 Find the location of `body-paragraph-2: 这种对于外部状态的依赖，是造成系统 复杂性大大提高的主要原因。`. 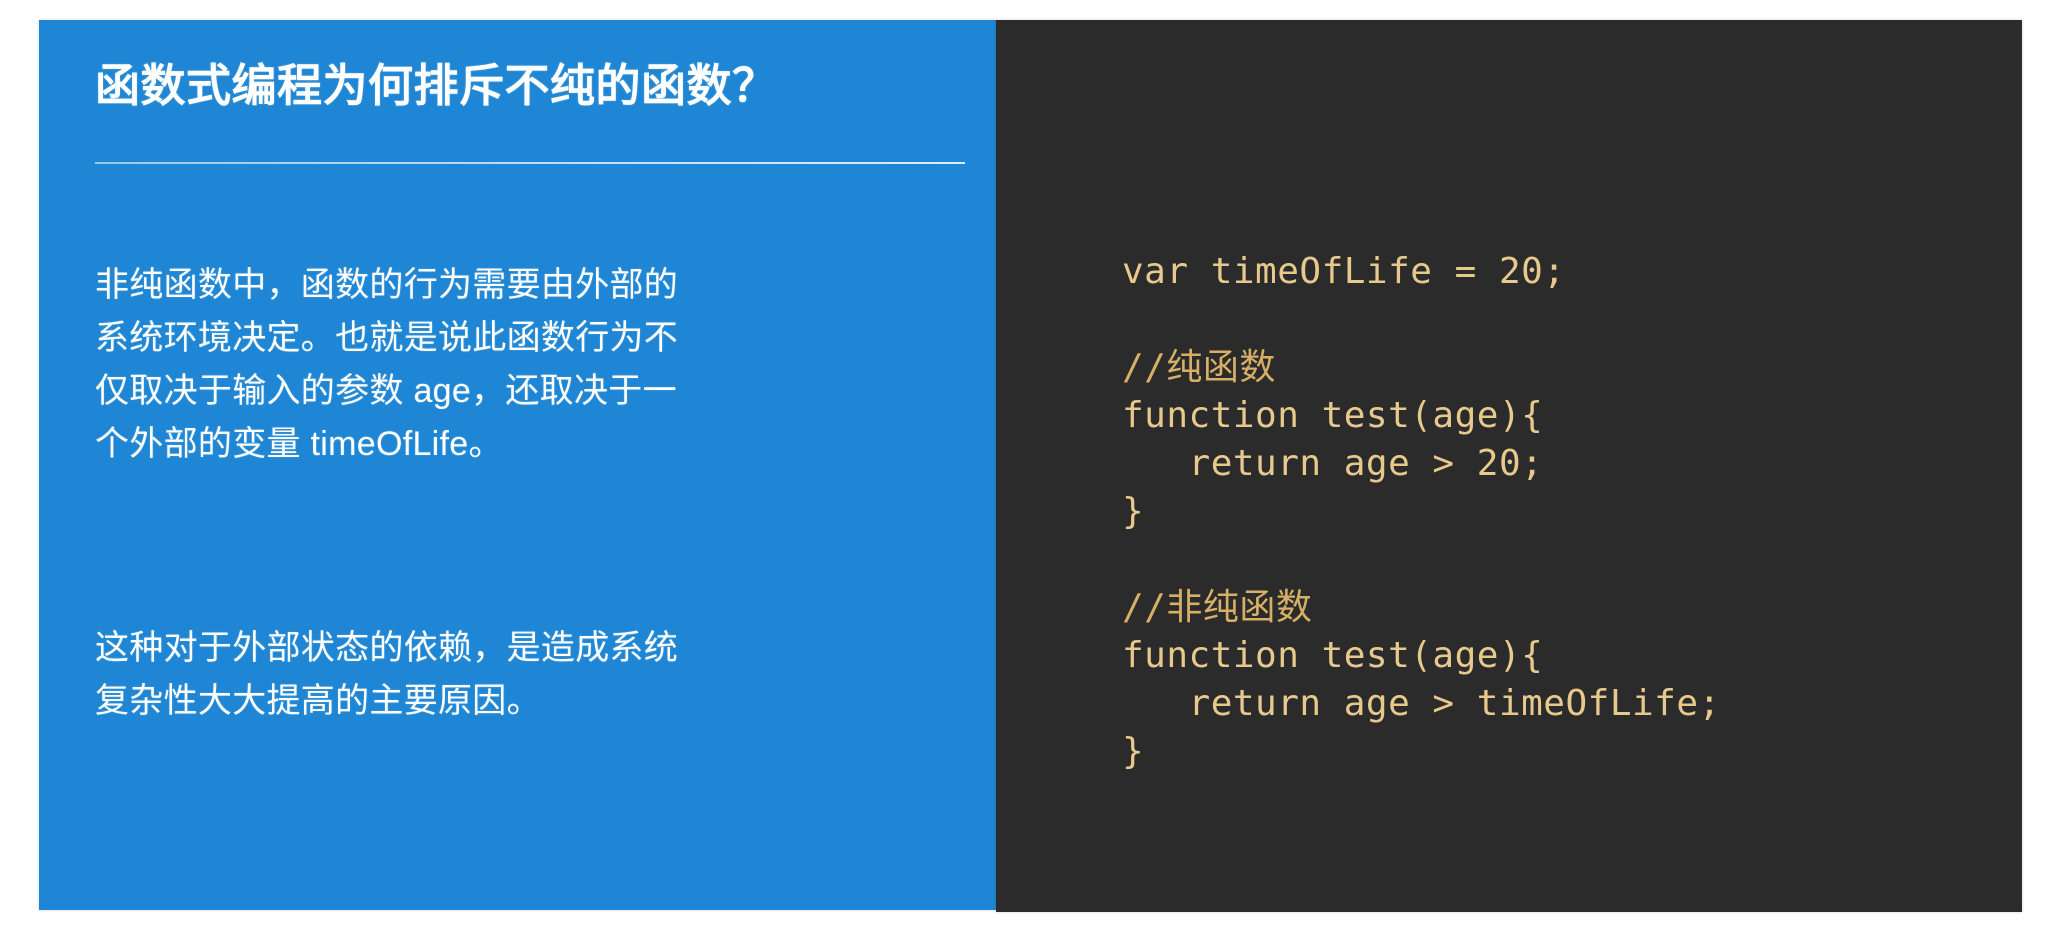

body-paragraph-2: 这种对于外部状态的依赖，是造成系统 复杂性大大提高的主要原因。 is located at coordinates (535, 675).